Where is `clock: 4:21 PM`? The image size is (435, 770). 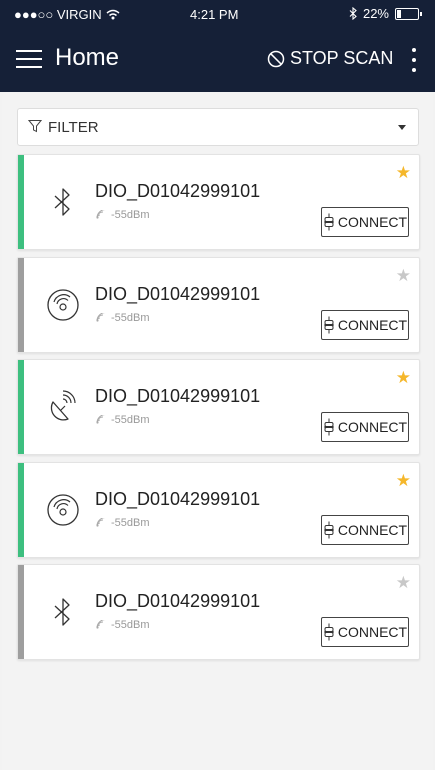 clock: 4:21 PM is located at coordinates (214, 14).